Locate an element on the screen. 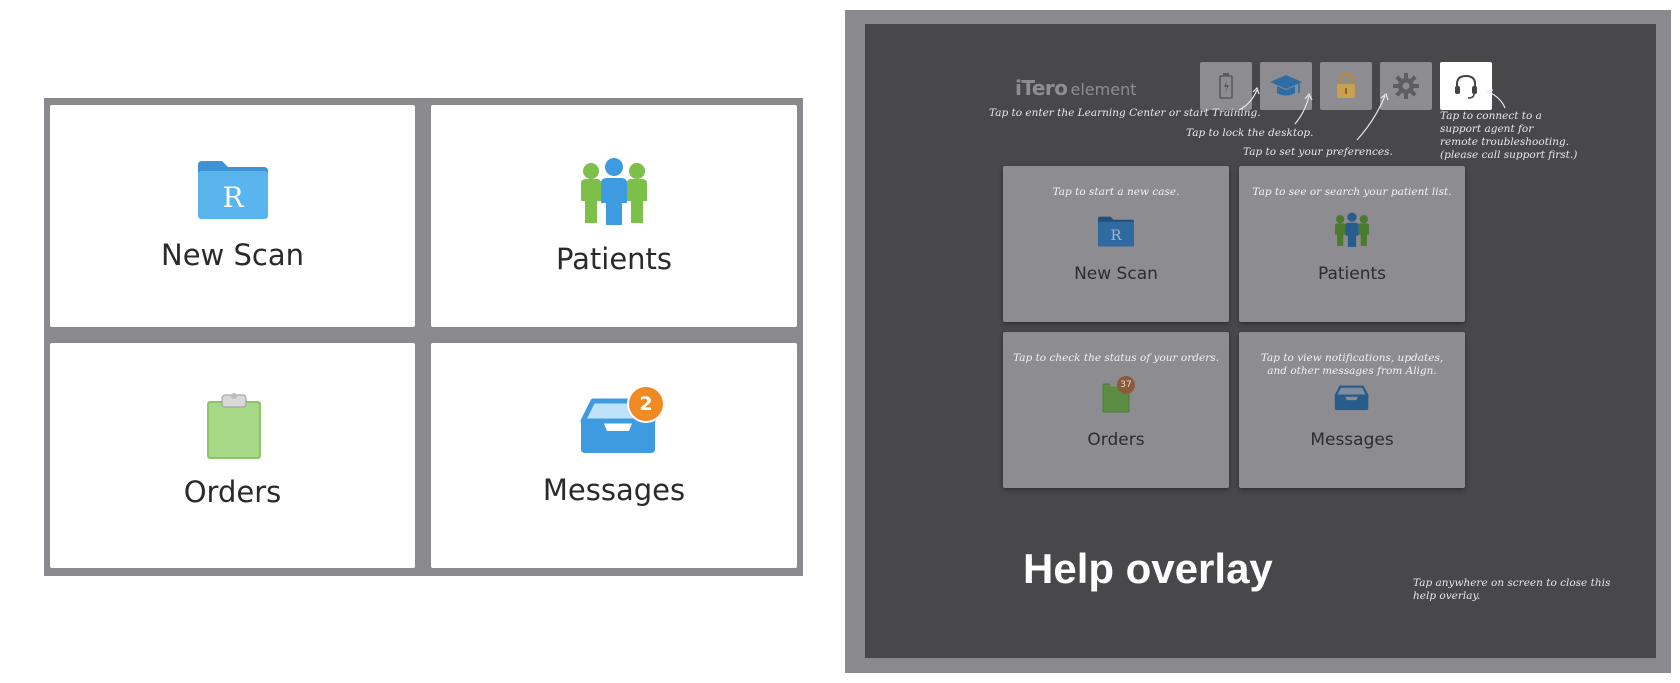  orders-label: Orders is located at coordinates (232, 492).